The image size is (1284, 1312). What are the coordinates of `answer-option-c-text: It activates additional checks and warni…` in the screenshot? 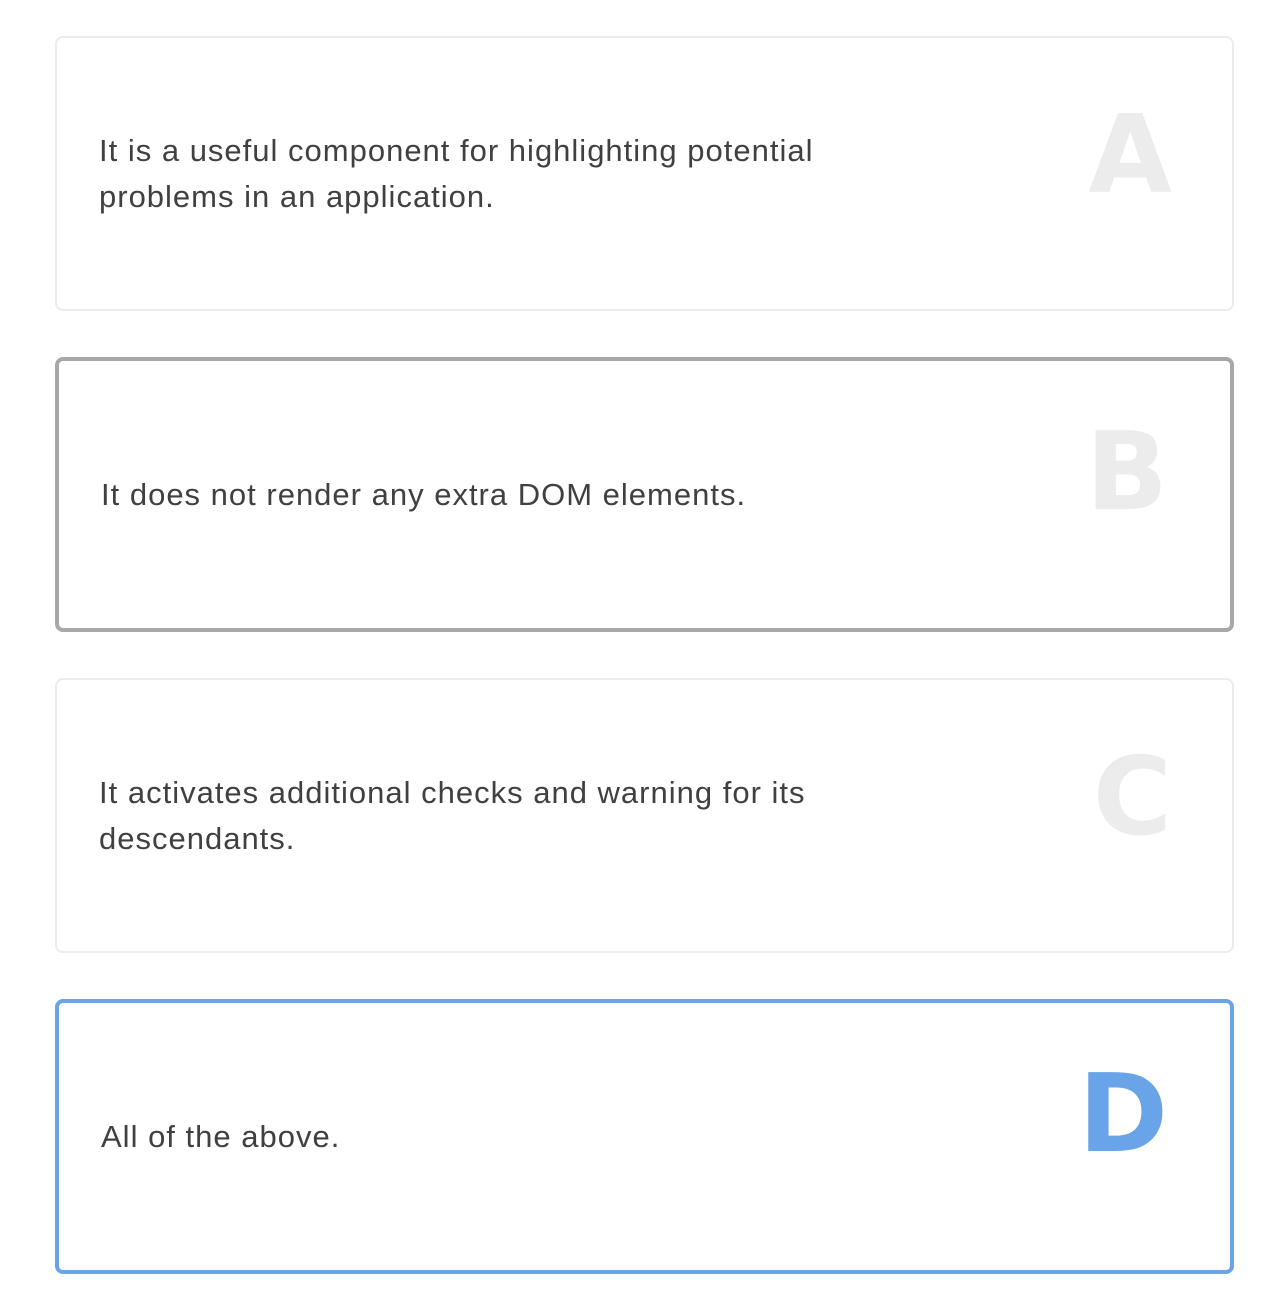 It's located at (452, 815).